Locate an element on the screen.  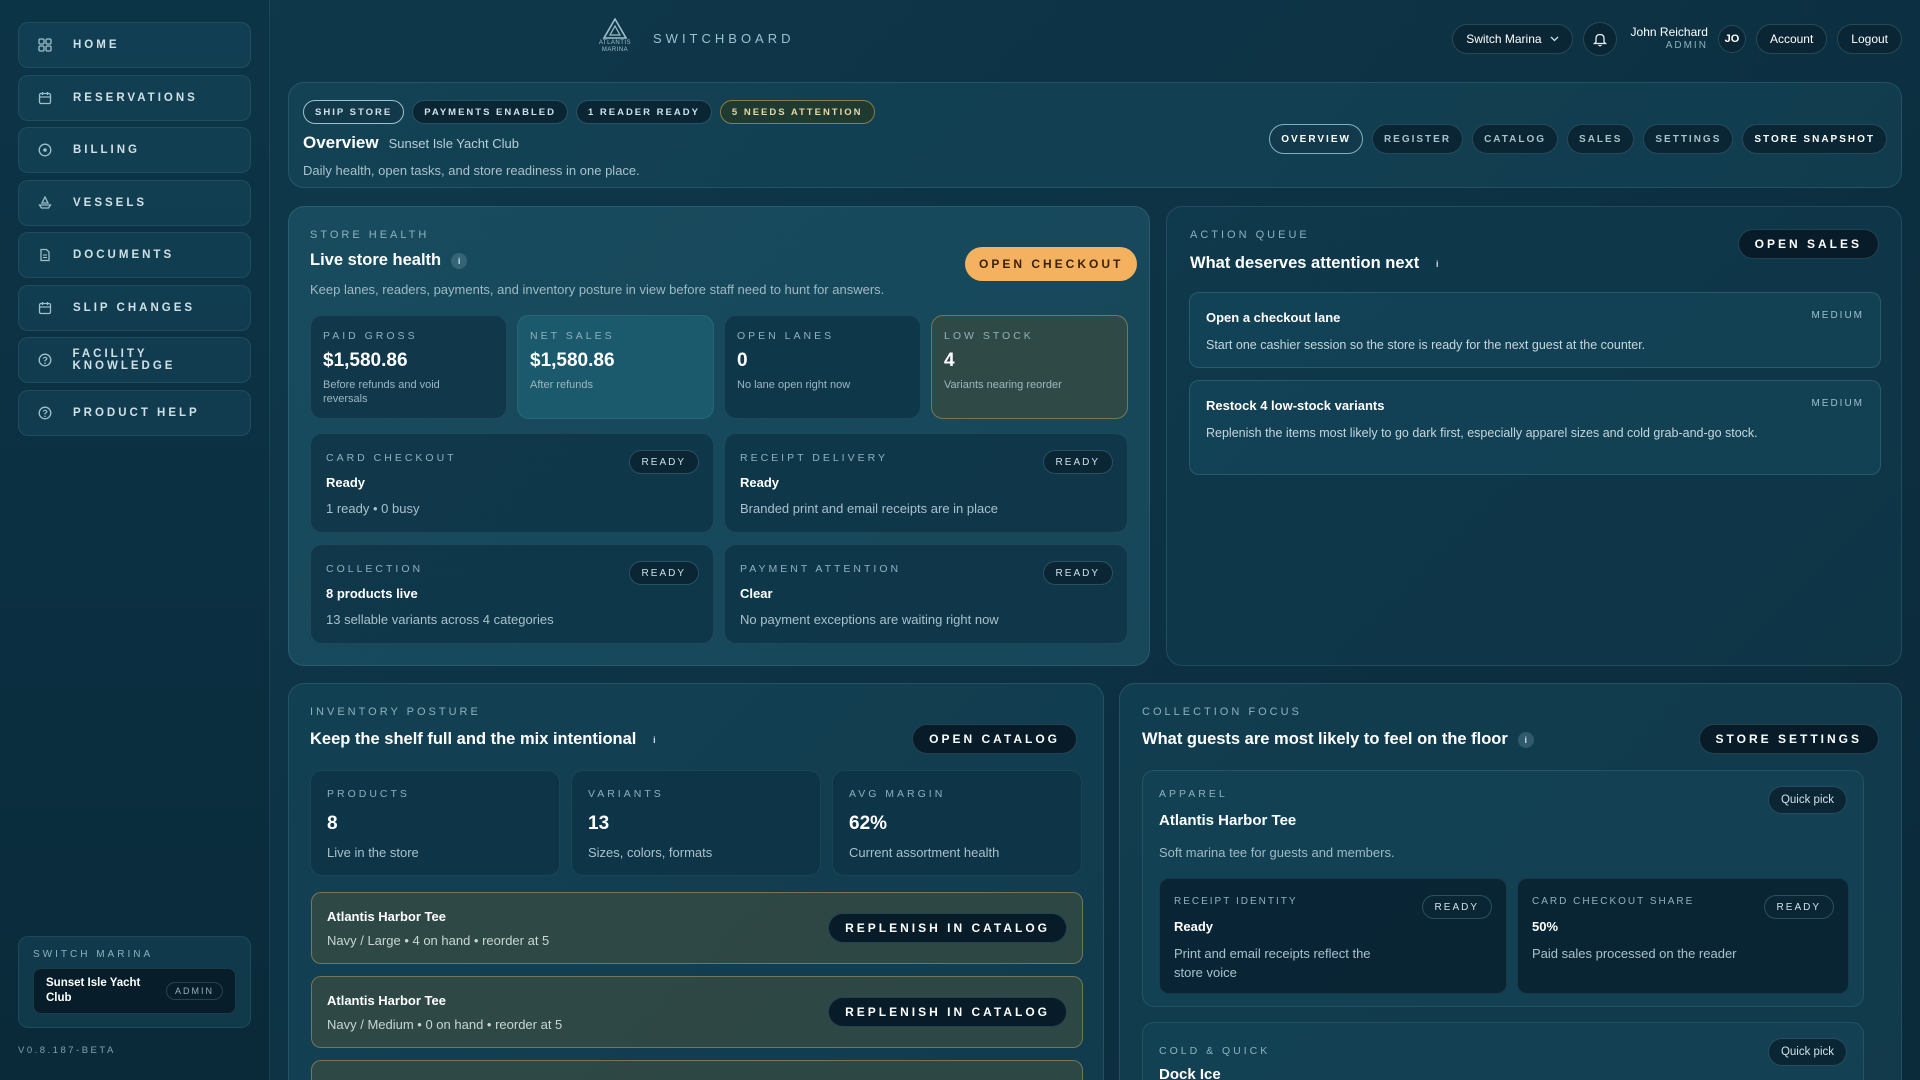
user-name: John Reichard is located at coordinates (1669, 32).